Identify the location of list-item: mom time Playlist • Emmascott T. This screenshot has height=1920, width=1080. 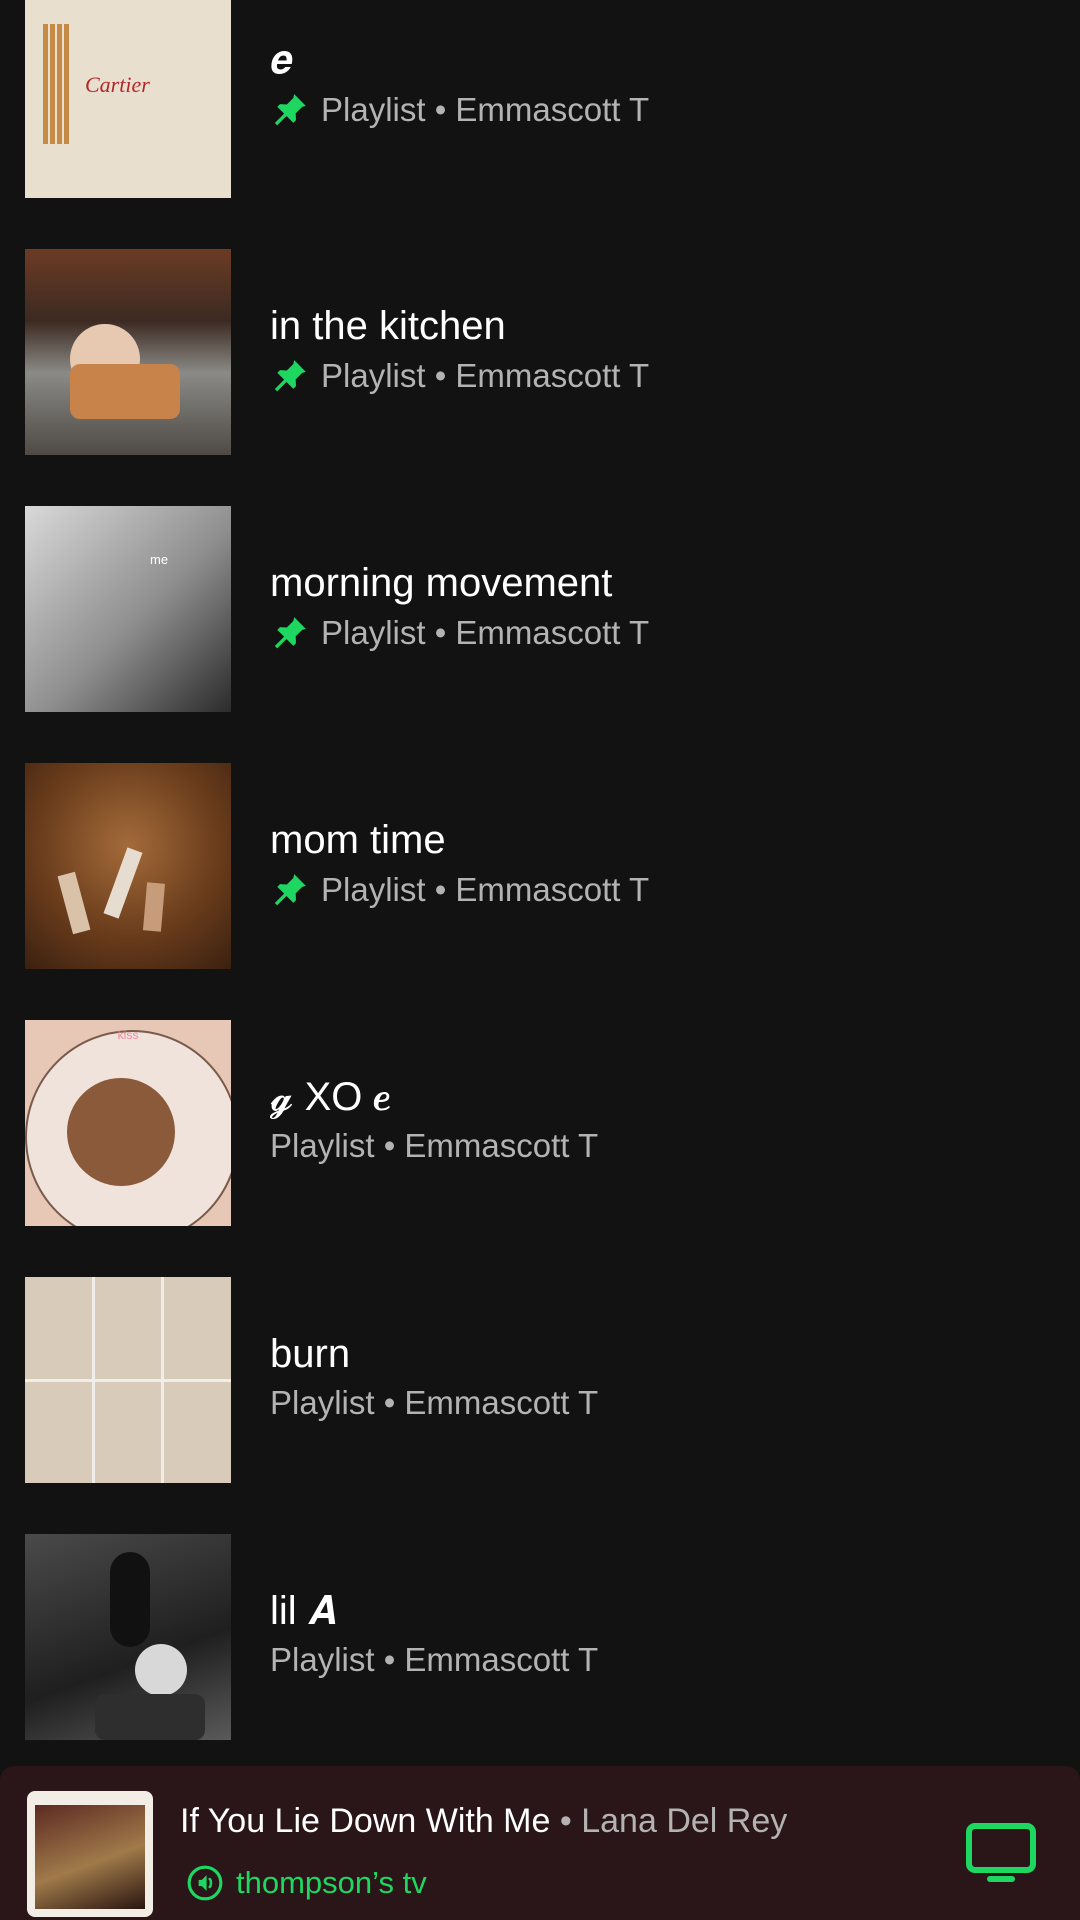
(540, 866).